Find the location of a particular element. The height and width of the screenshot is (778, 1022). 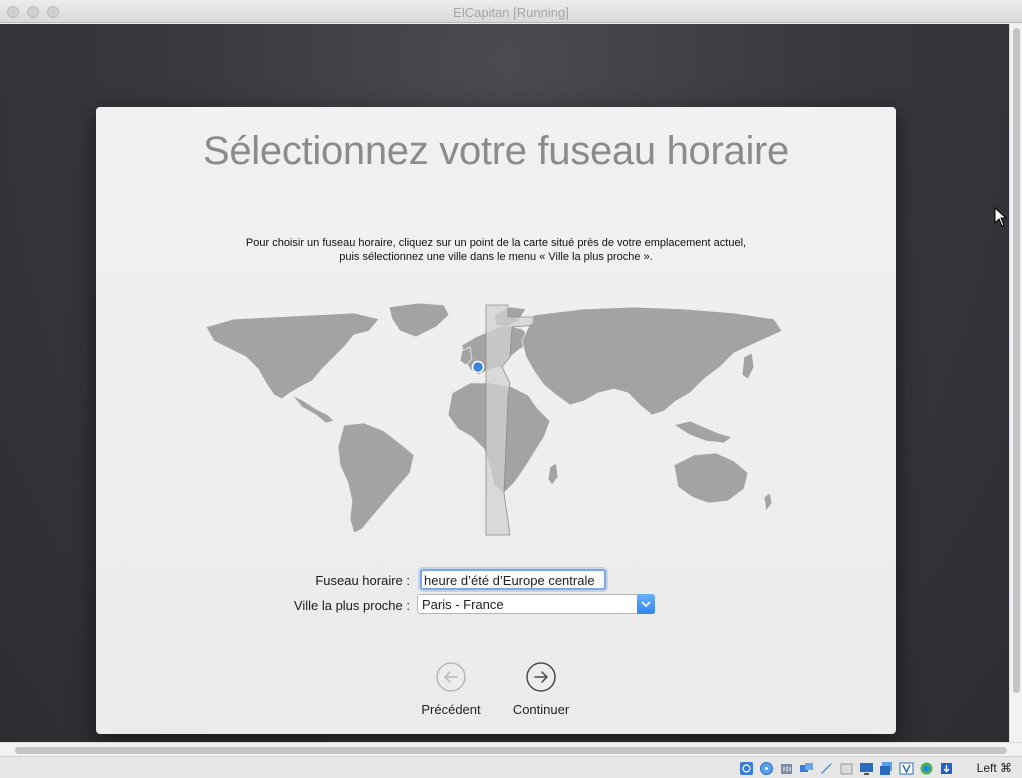

page-title: Sélectionnez votre fuseau horaire is located at coordinates (496, 151).